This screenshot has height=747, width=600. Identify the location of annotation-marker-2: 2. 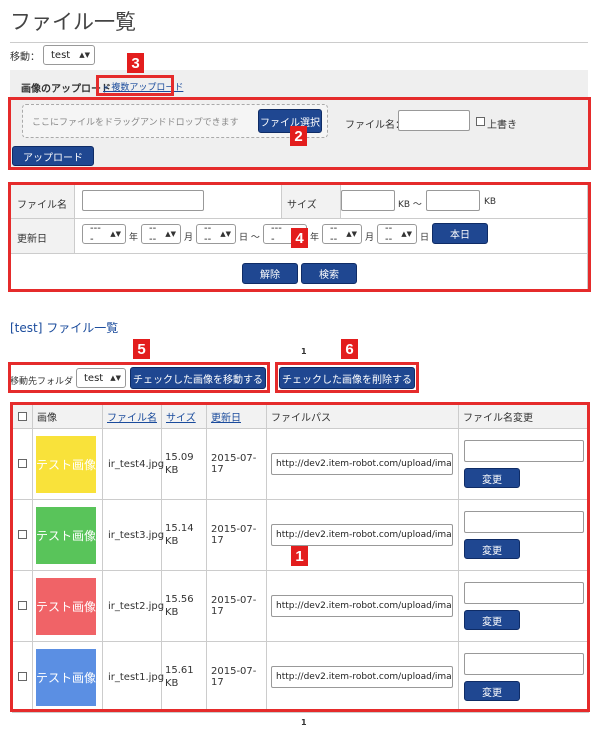
(298, 136).